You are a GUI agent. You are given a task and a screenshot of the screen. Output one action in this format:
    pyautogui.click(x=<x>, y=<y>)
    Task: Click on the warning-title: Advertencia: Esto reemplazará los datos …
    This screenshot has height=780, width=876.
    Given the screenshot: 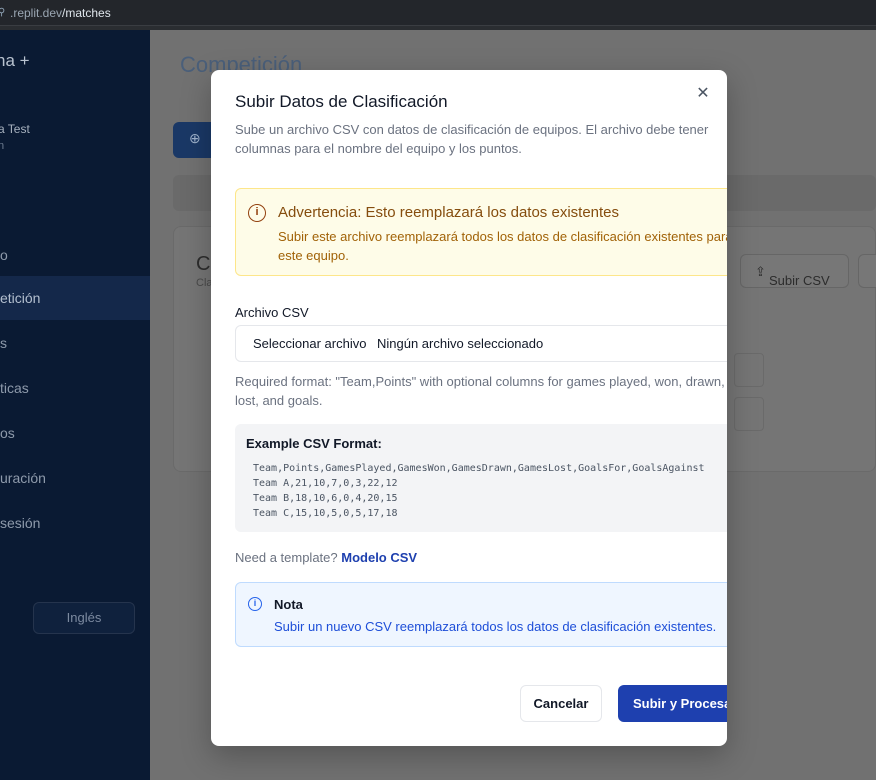 What is the action you would take?
    pyautogui.click(x=449, y=212)
    